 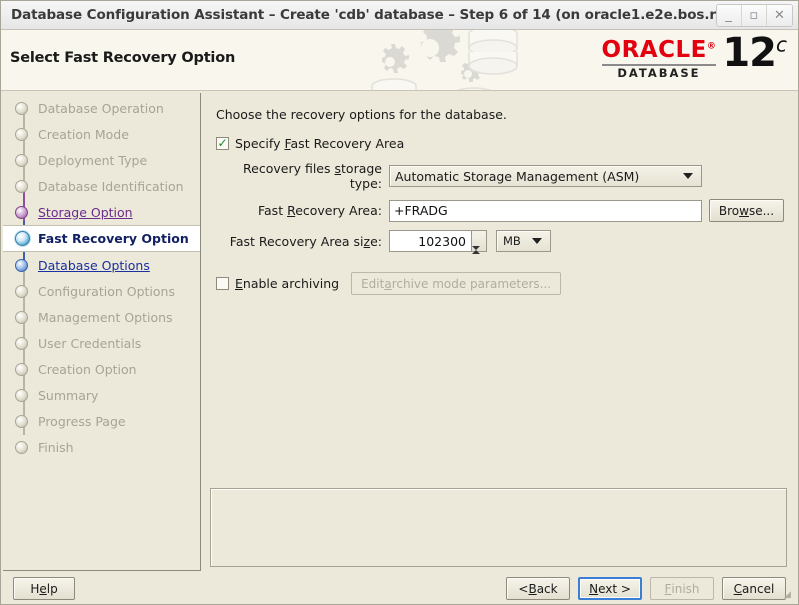 I want to click on mnemonic-char: N, so click(x=594, y=588).